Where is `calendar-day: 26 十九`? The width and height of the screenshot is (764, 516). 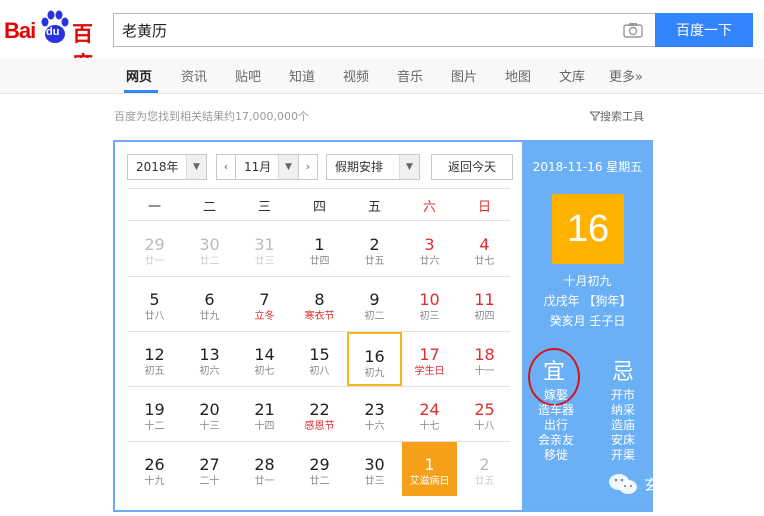
calendar-day: 26 十九 is located at coordinates (154, 469).